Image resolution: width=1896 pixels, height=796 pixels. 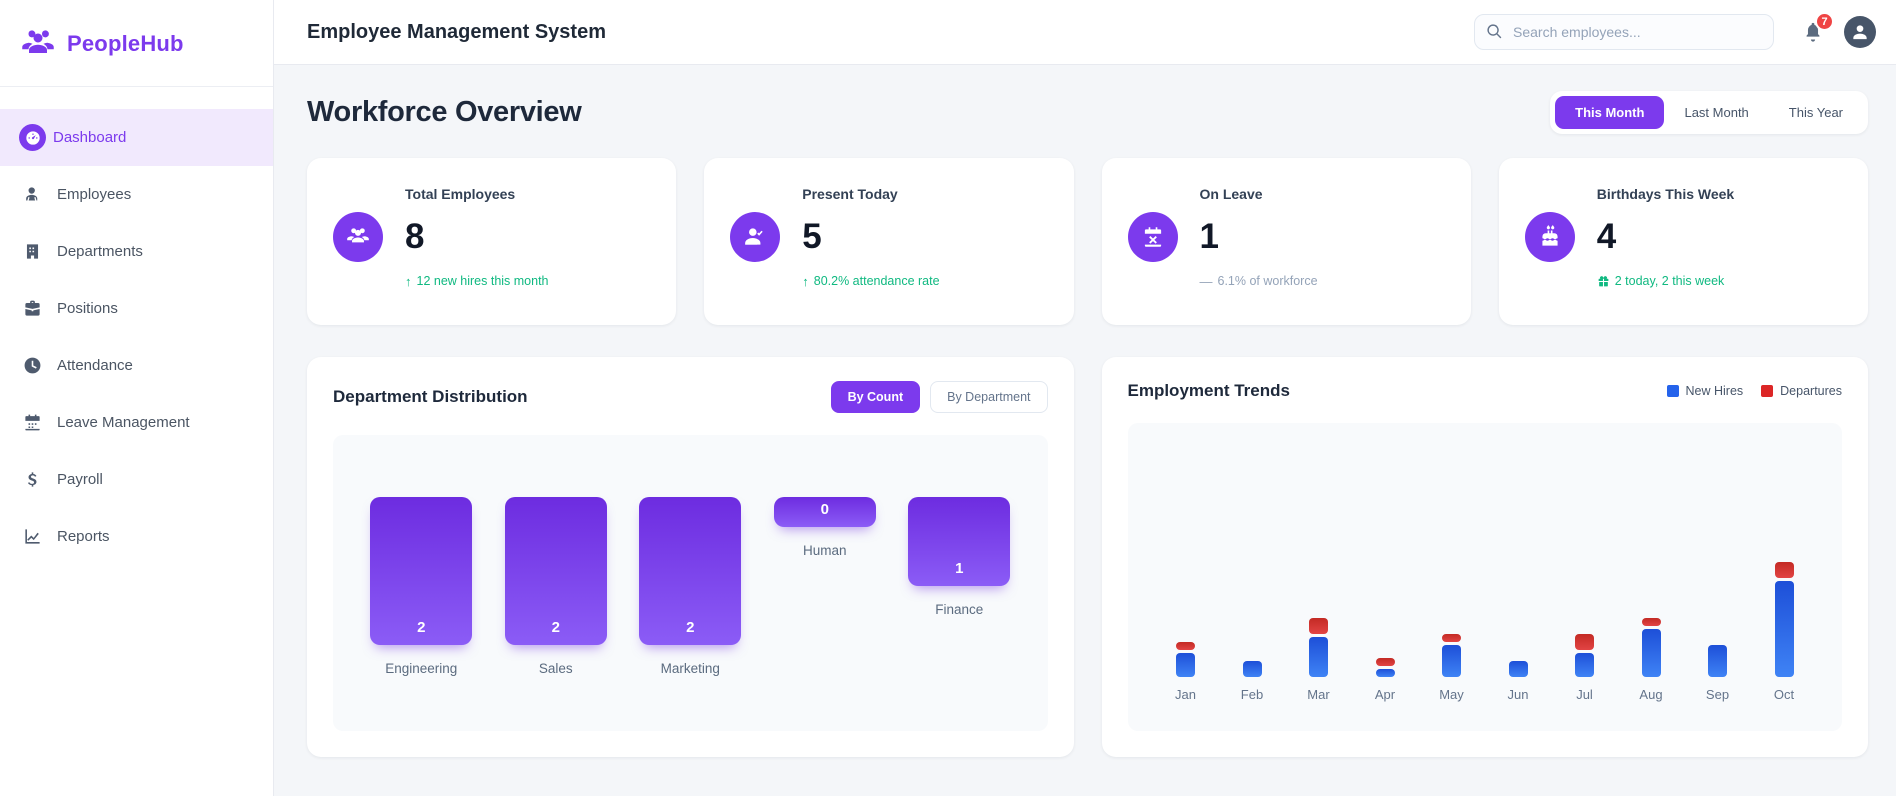 What do you see at coordinates (1231, 194) in the screenshot?
I see `stat-label: On Leave` at bounding box center [1231, 194].